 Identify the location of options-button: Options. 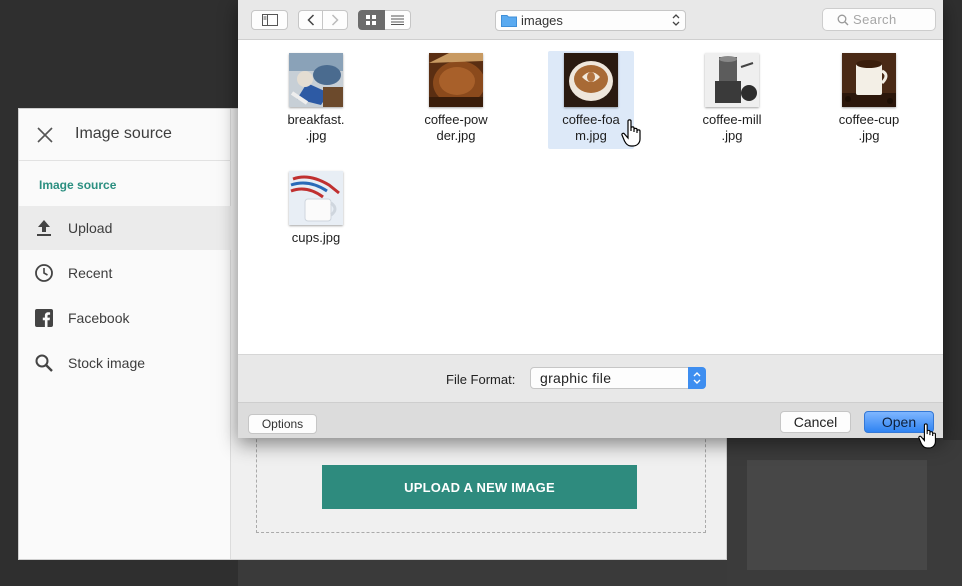
(282, 424).